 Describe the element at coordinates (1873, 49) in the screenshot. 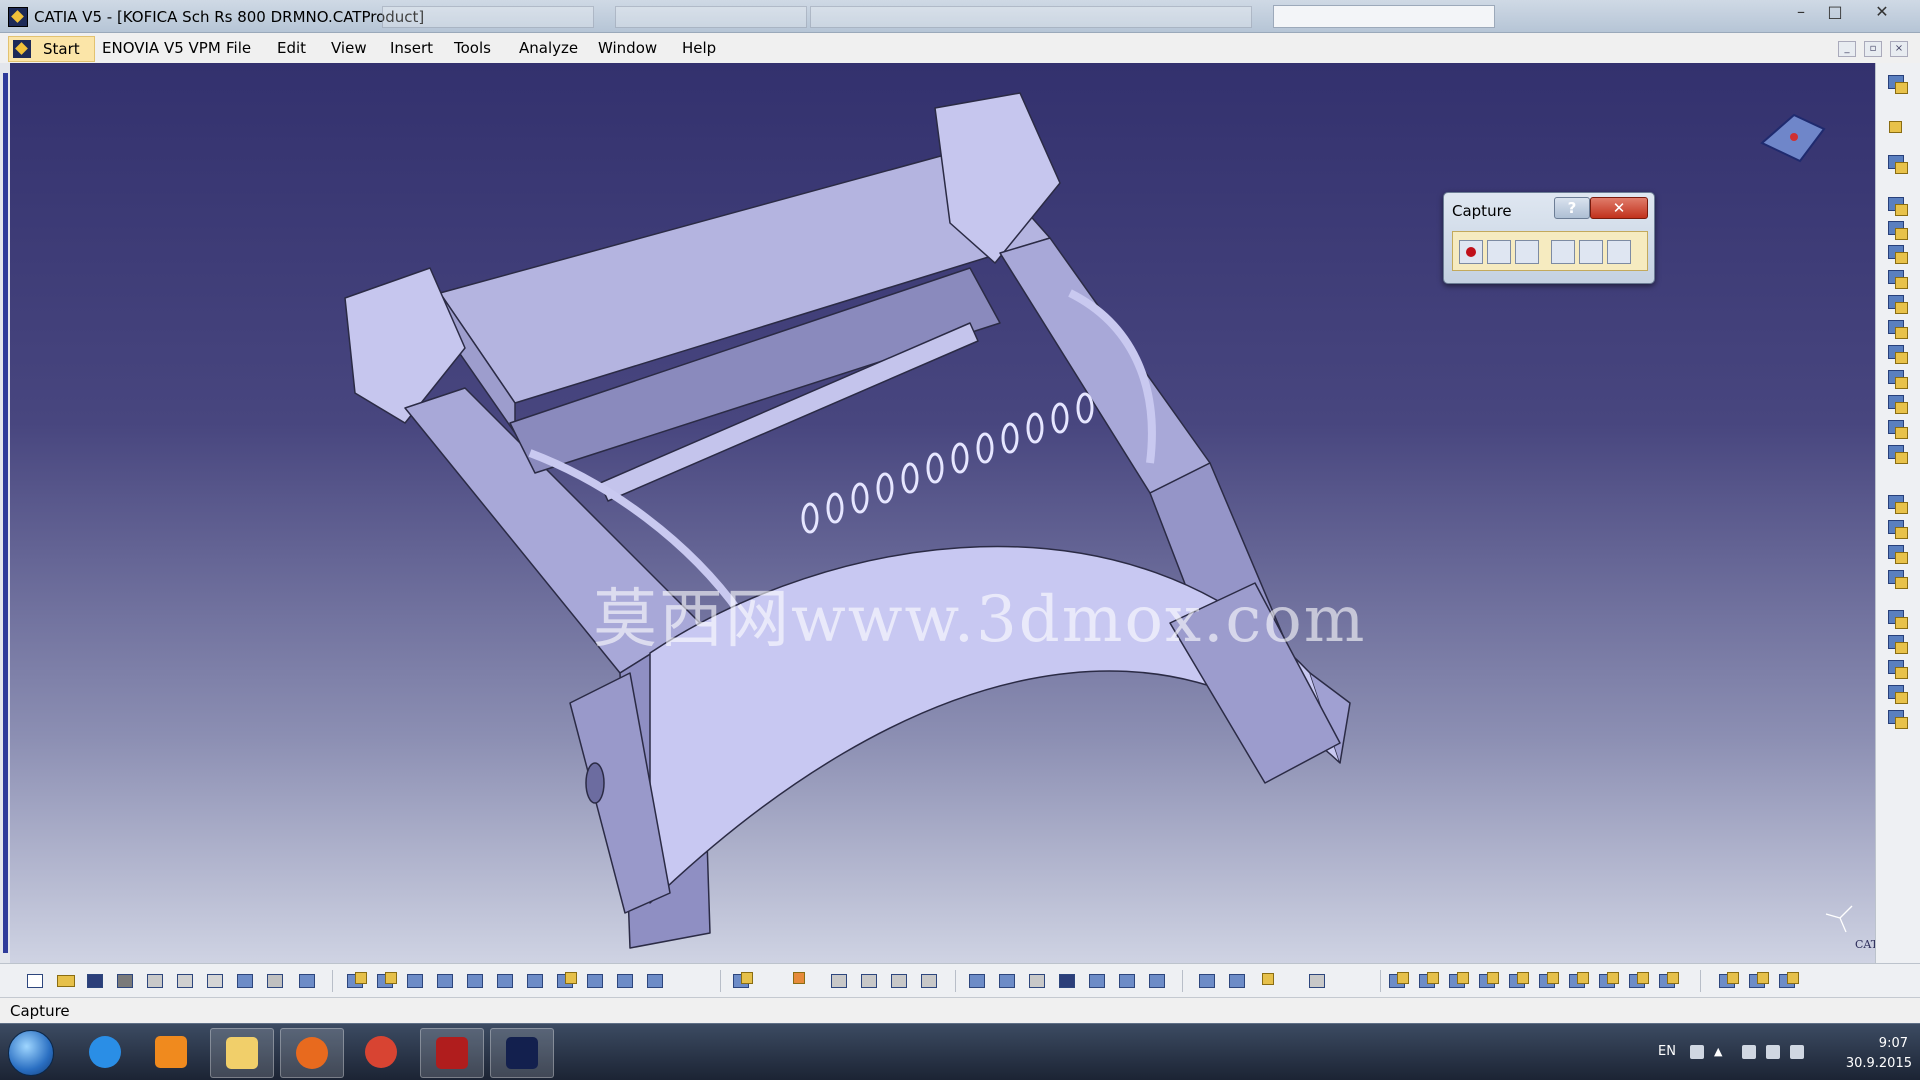

I see `doc-restore-button: ▫` at that location.